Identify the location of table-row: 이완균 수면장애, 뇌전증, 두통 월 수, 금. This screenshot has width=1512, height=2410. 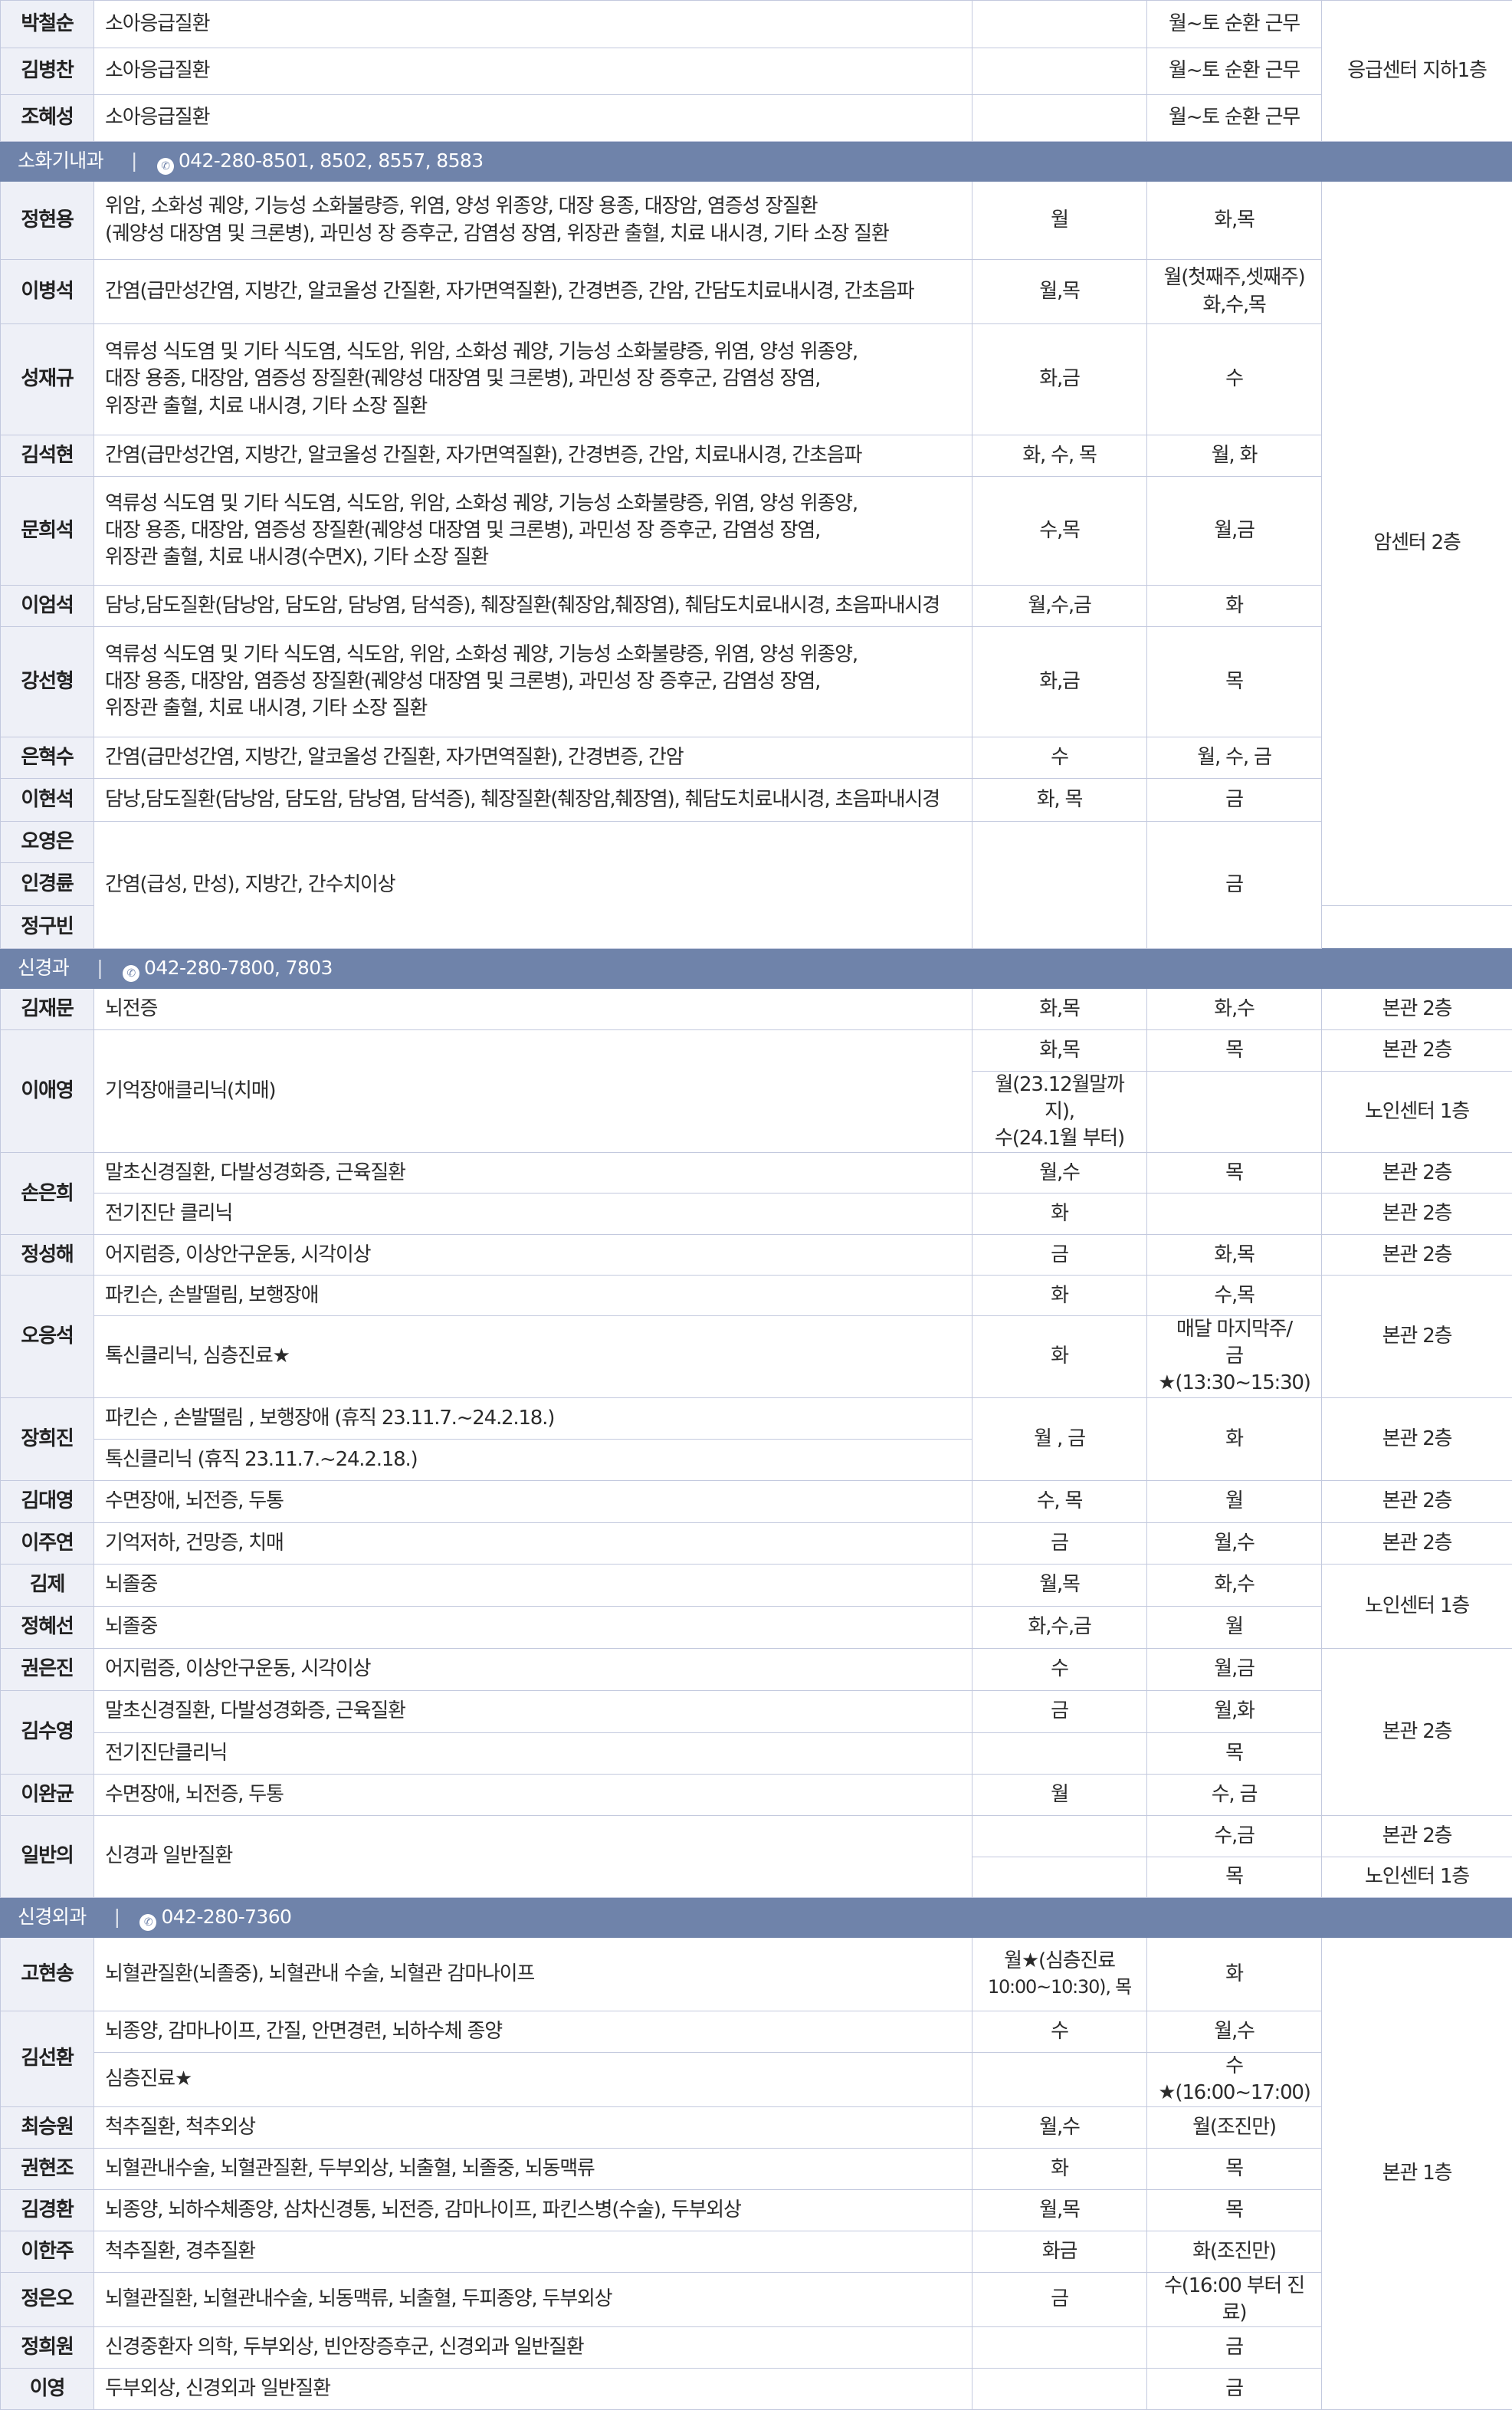
(756, 1794).